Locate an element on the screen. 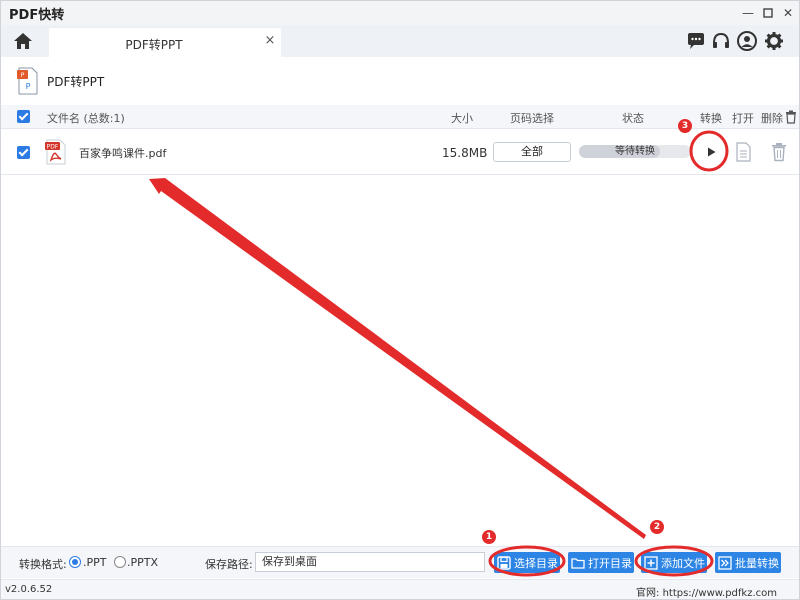 The image size is (800, 600). plus-icon is located at coordinates (651, 562).